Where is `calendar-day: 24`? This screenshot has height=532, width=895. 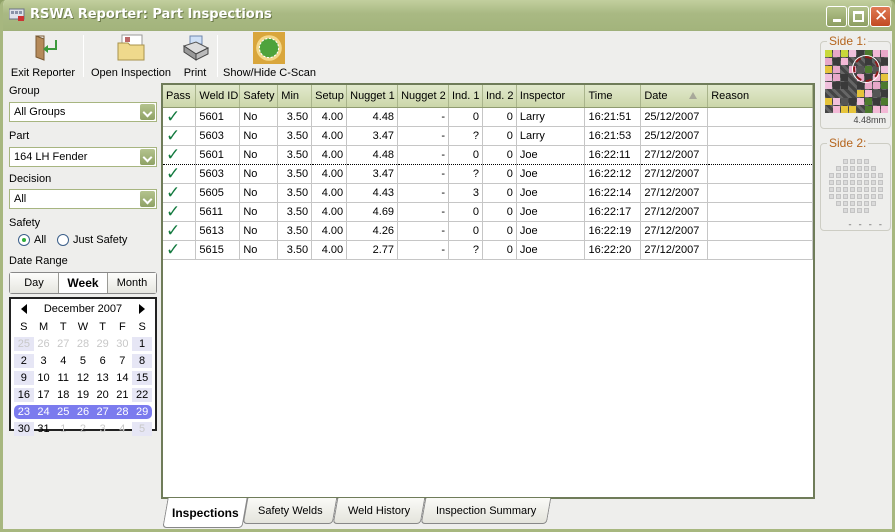 calendar-day: 24 is located at coordinates (43, 412).